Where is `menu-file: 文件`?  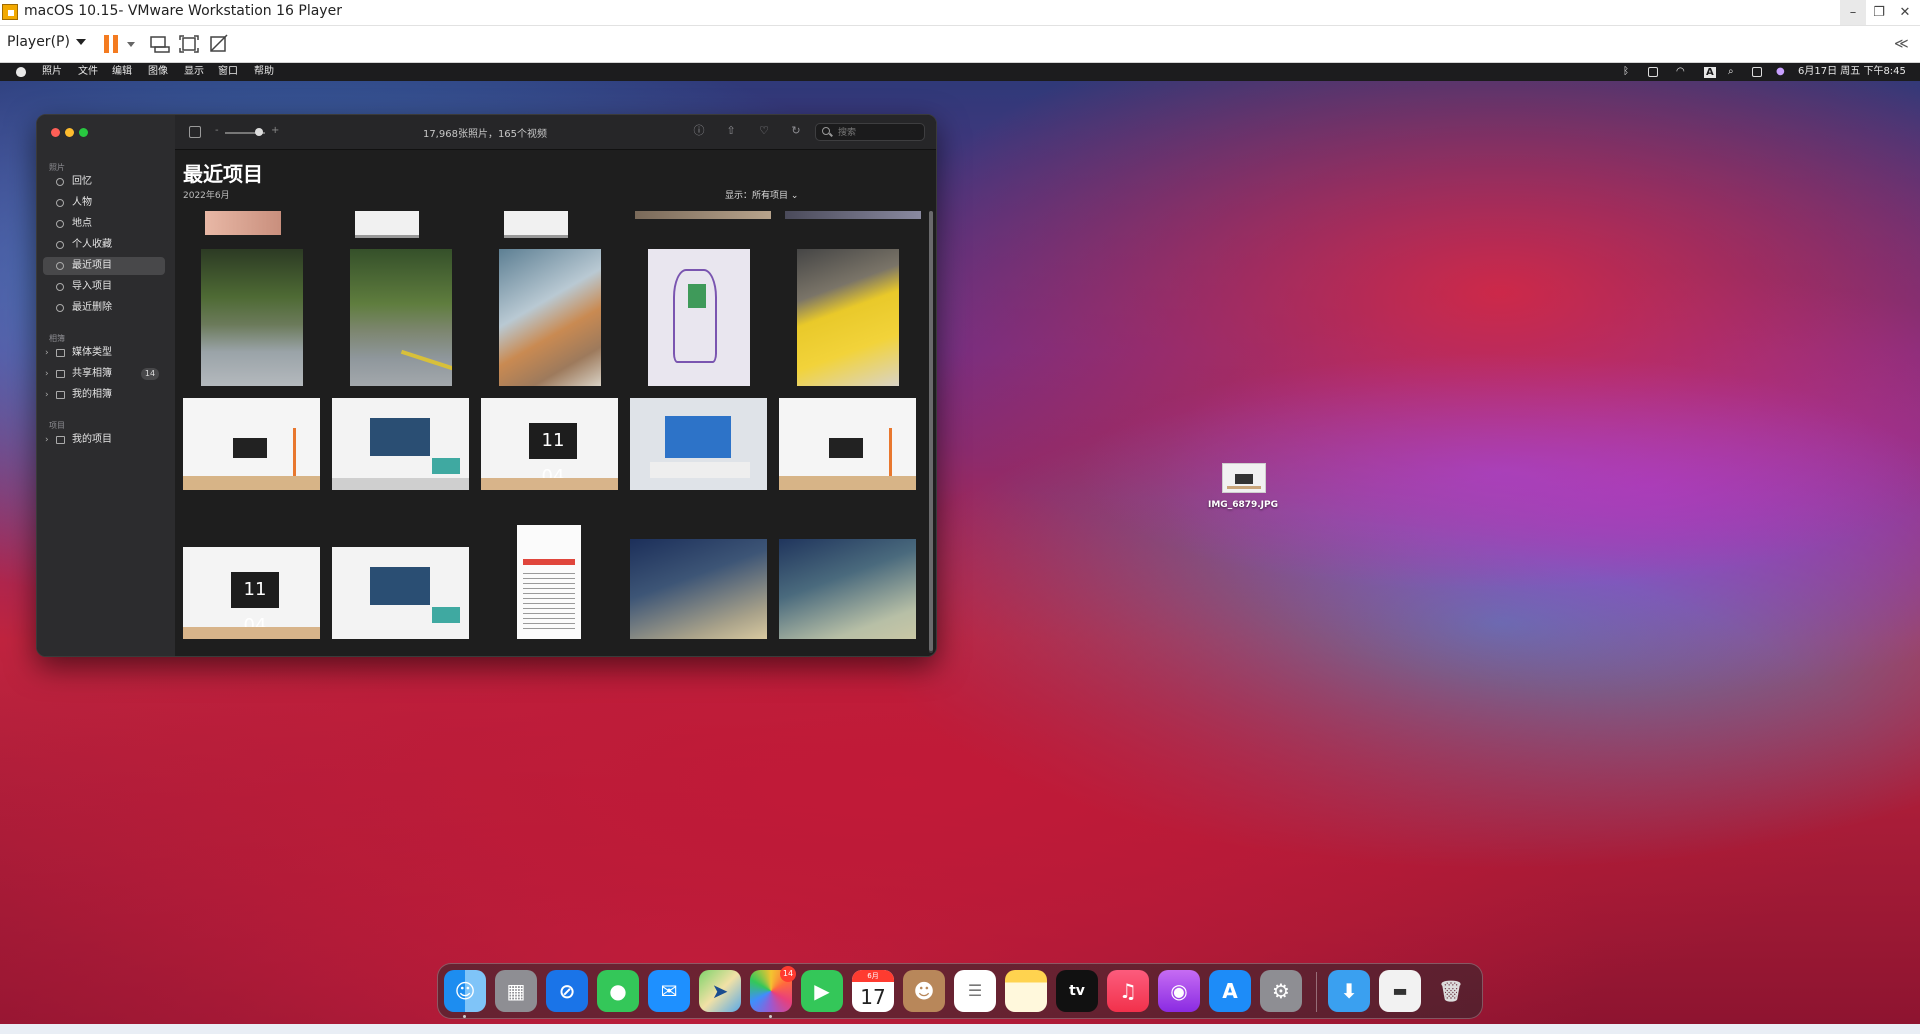 menu-file: 文件 is located at coordinates (88, 72).